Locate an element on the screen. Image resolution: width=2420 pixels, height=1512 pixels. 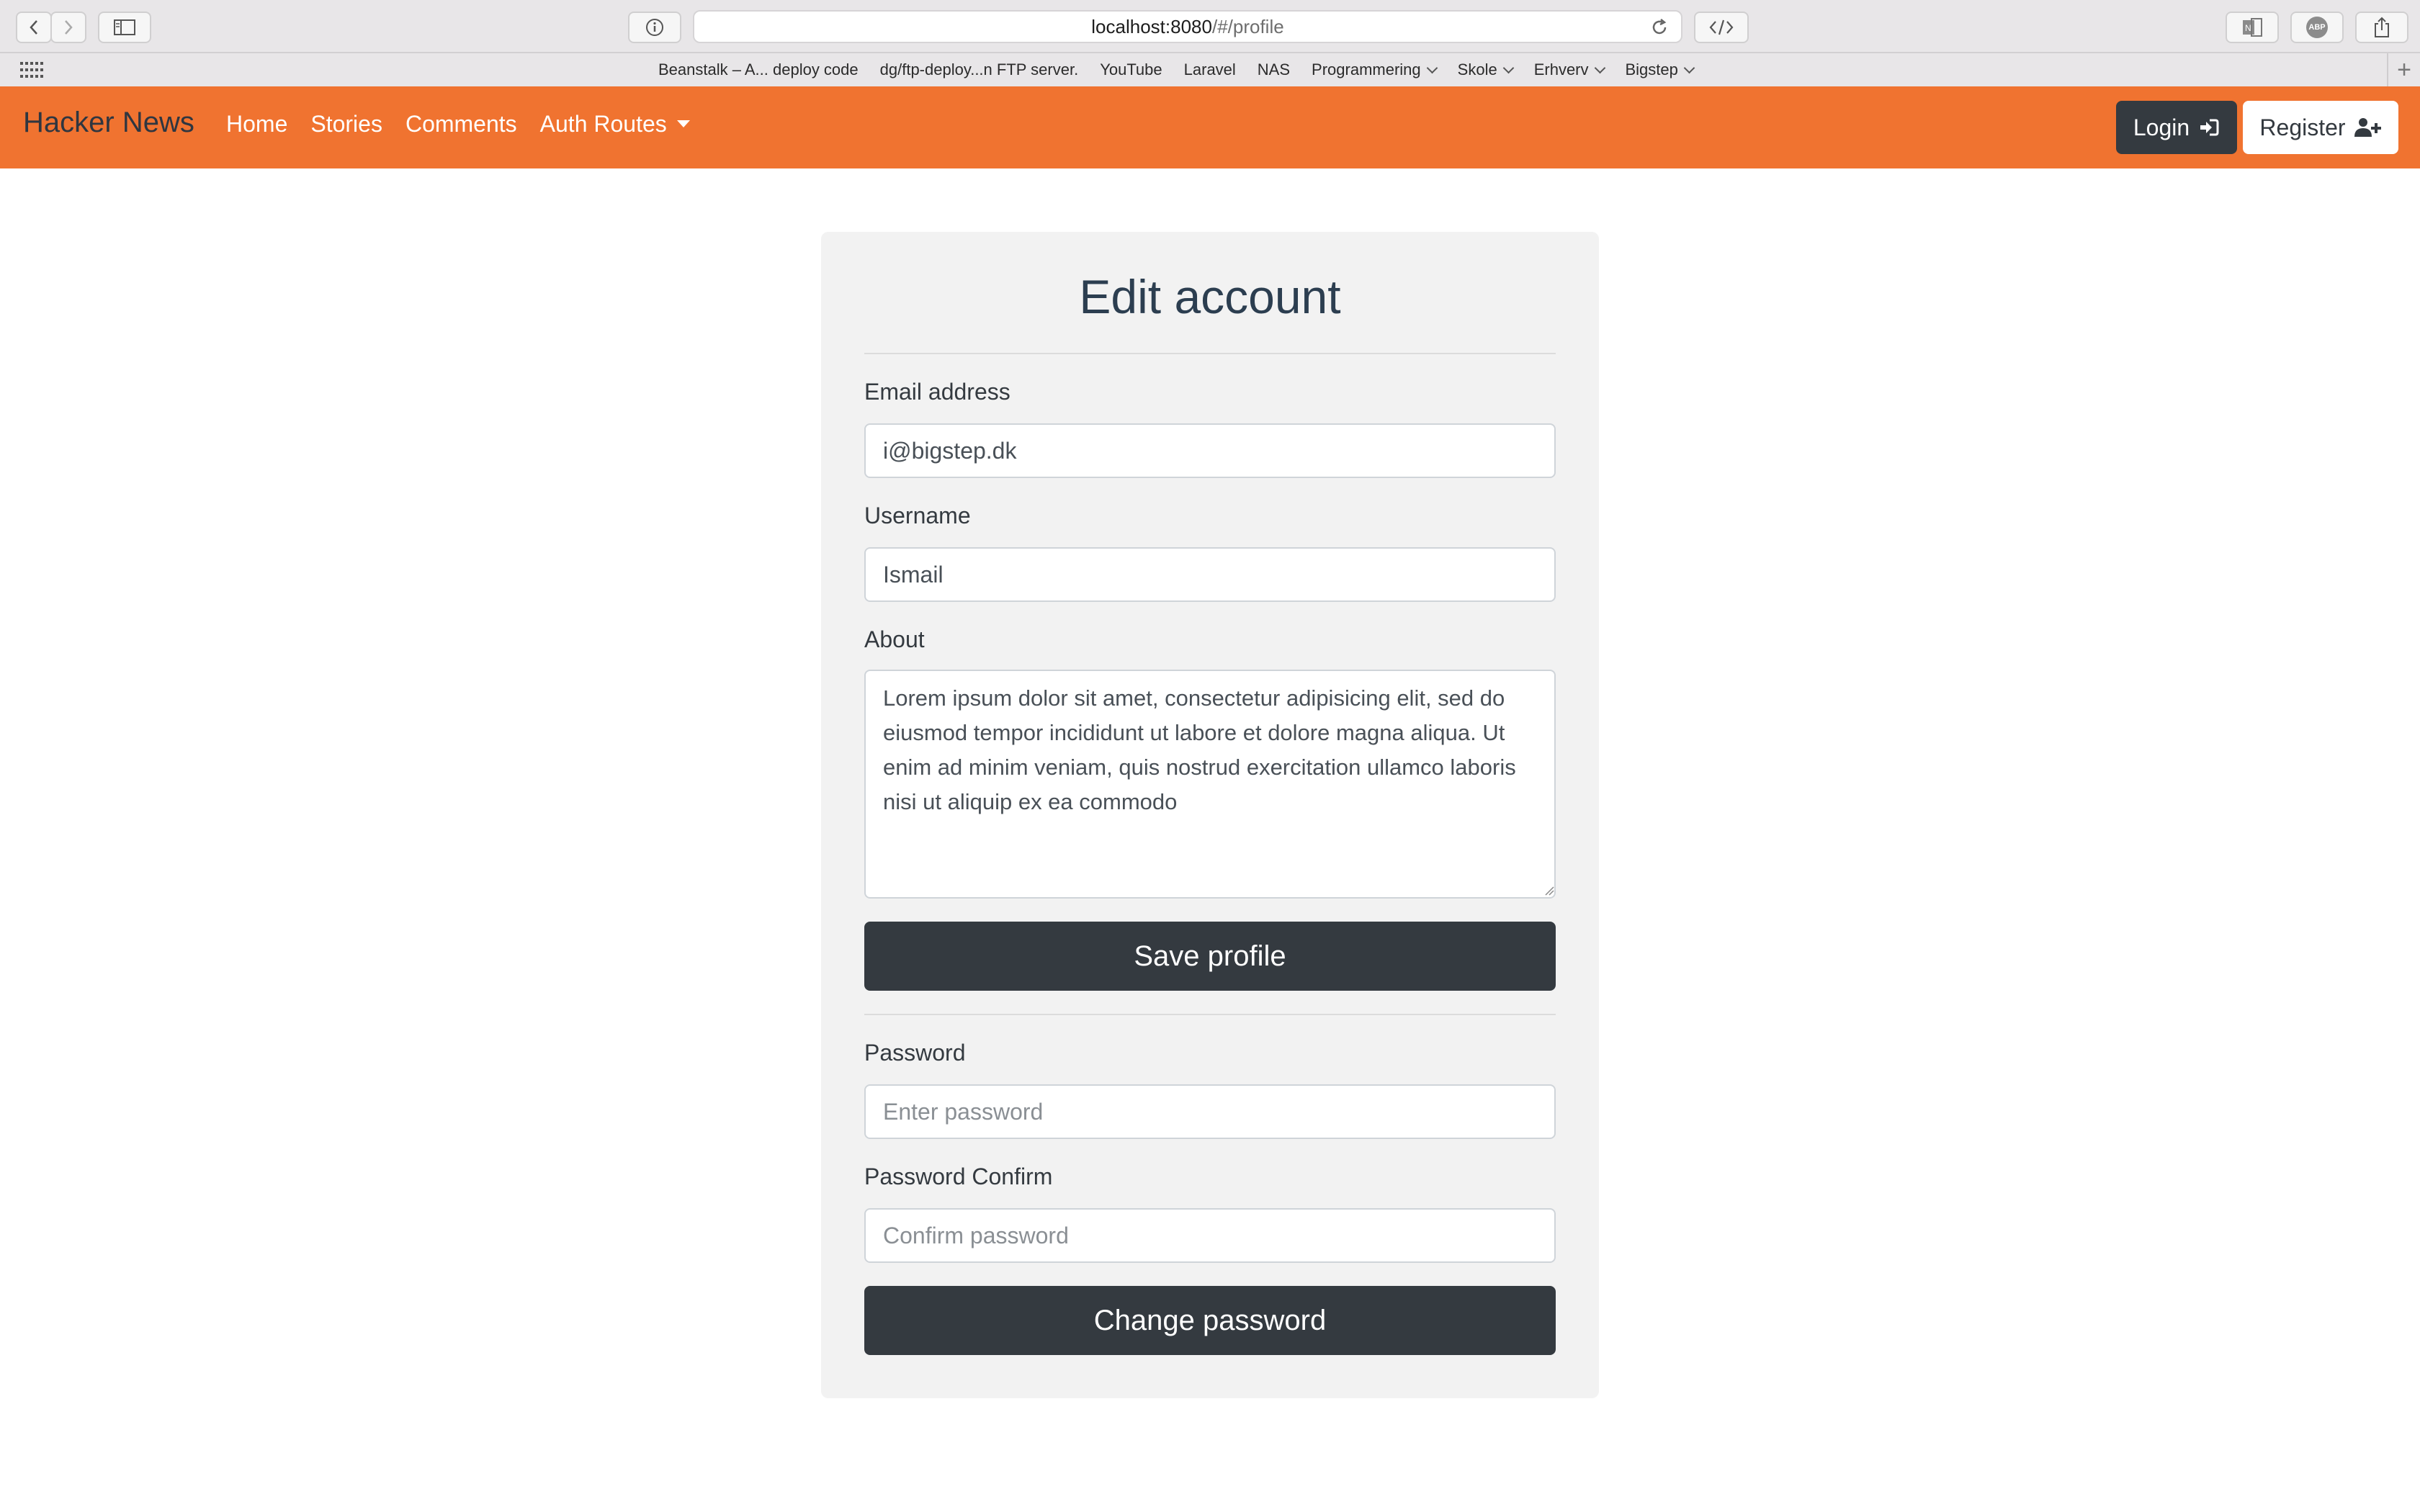
bookmark-label: dg/ftp-deploy...n FTP server. is located at coordinates (979, 69).